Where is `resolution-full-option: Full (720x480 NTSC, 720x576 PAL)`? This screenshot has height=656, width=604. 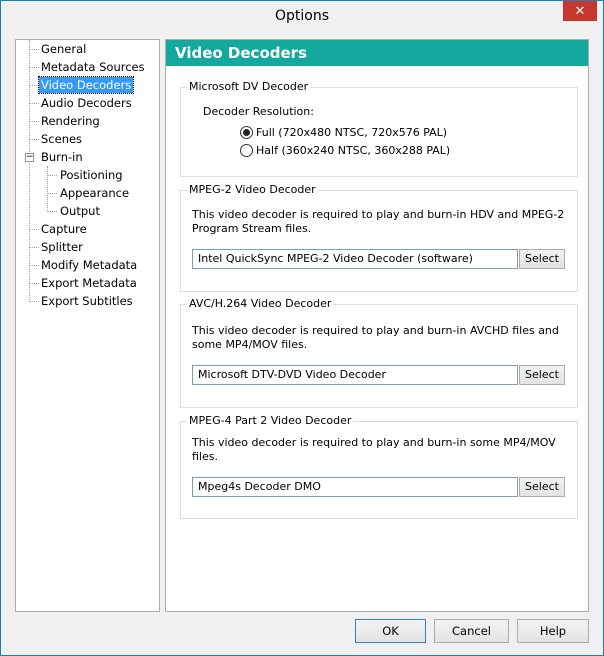 resolution-full-option: Full (720x480 NTSC, 720x576 PAL) is located at coordinates (343, 132).